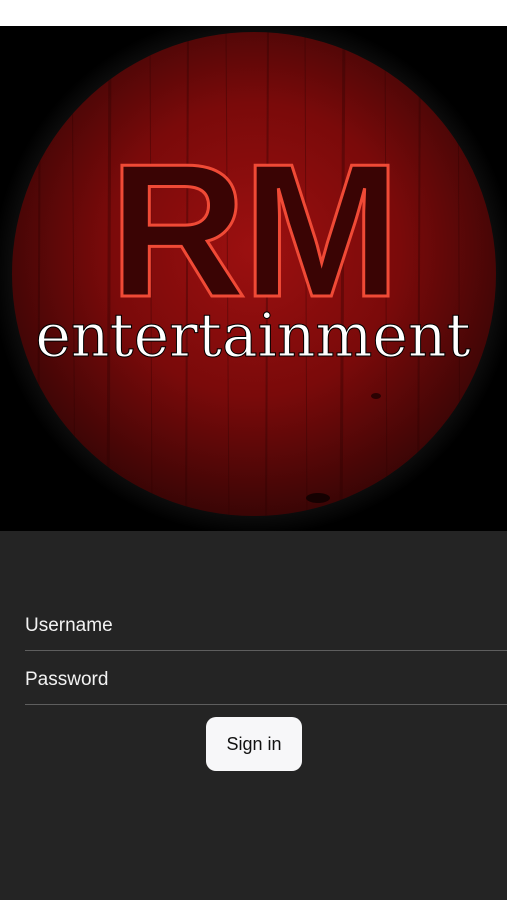 This screenshot has width=507, height=900. I want to click on logo-wordmark: entertainment, so click(252, 336).